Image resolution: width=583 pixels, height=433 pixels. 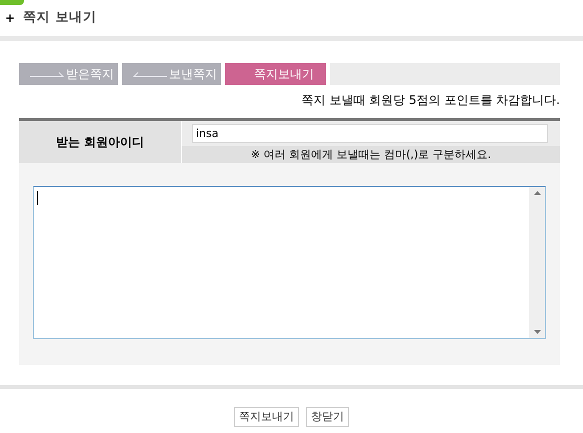 What do you see at coordinates (370, 133) in the screenshot?
I see `recipient-input: insa` at bounding box center [370, 133].